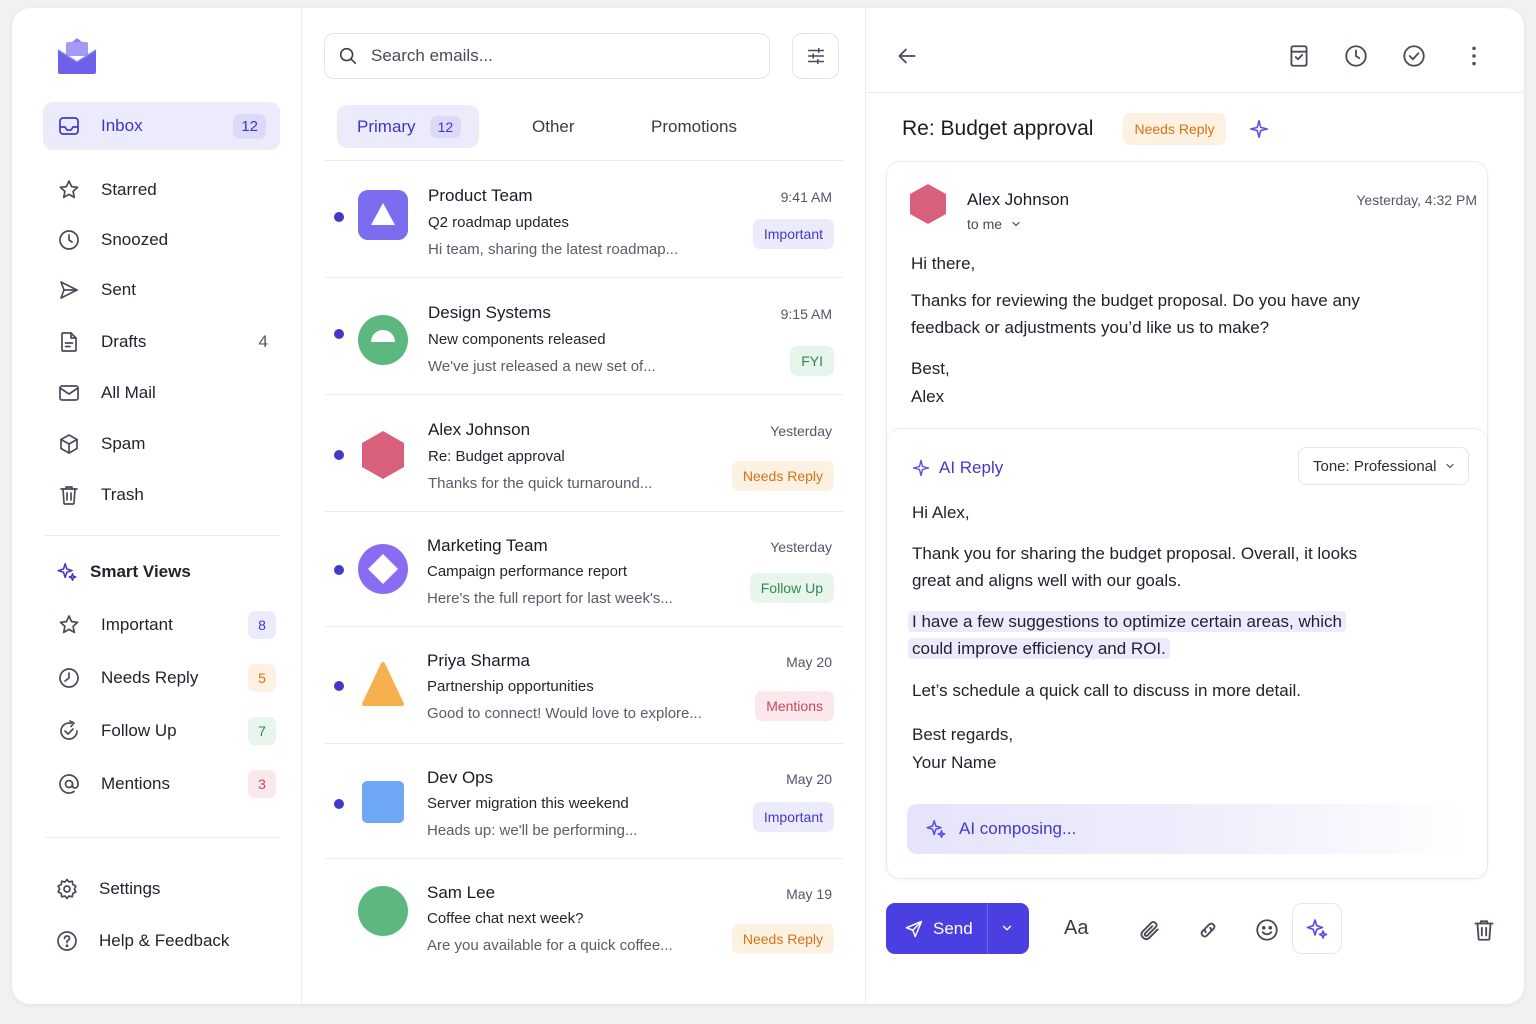  What do you see at coordinates (517, 339) in the screenshot?
I see `email-subject: New components released` at bounding box center [517, 339].